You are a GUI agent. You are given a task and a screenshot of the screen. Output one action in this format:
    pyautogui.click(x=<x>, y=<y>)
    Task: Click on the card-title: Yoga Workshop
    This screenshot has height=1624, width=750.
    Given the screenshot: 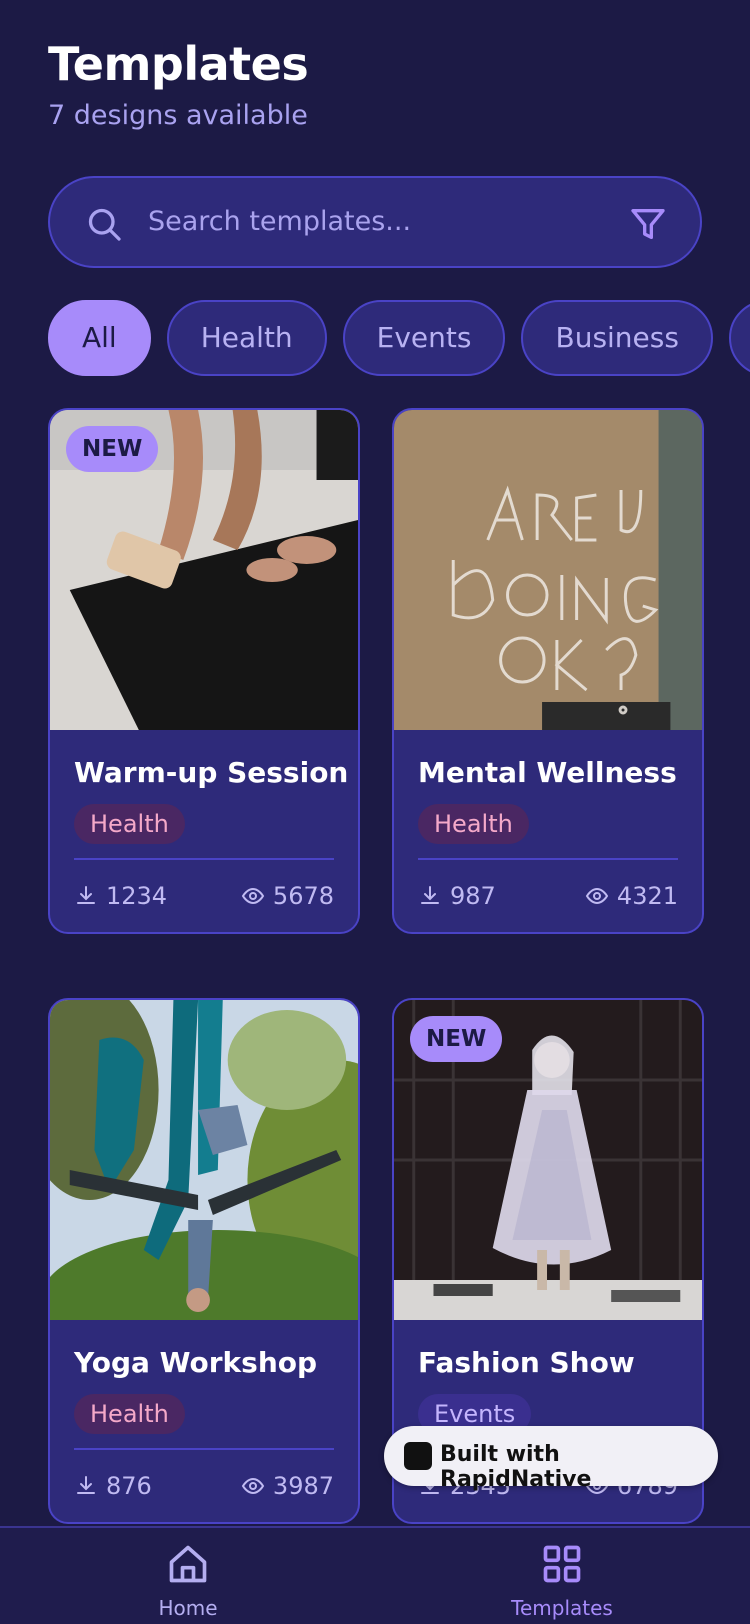 What is the action you would take?
    pyautogui.click(x=196, y=1362)
    